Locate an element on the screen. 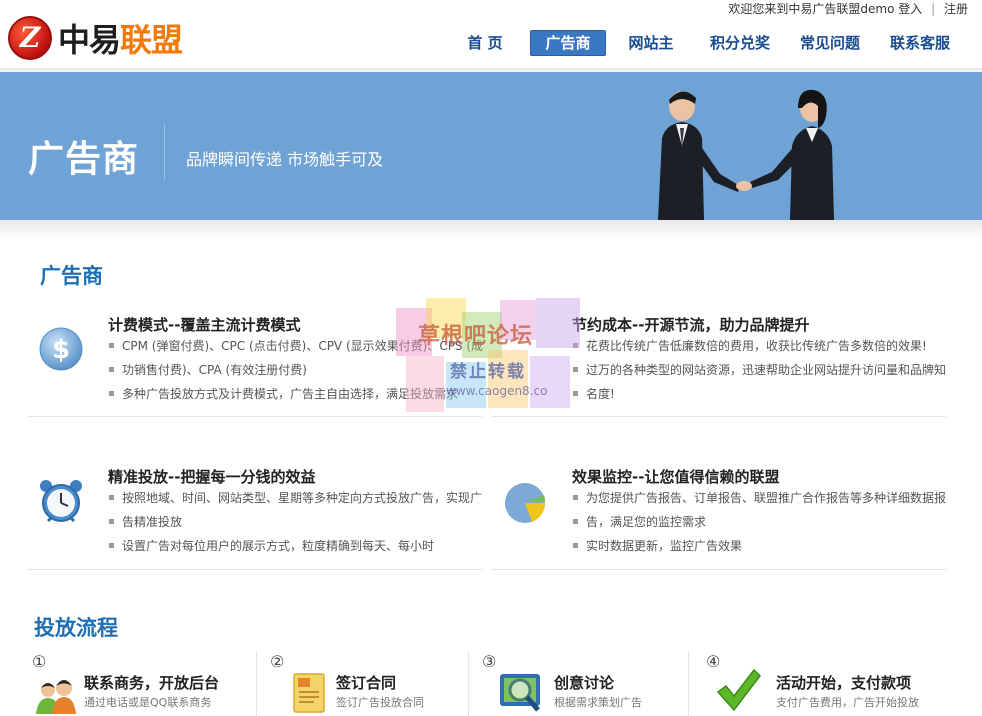 The width and height of the screenshot is (982, 716). nav-home: 首 页 is located at coordinates (485, 43).